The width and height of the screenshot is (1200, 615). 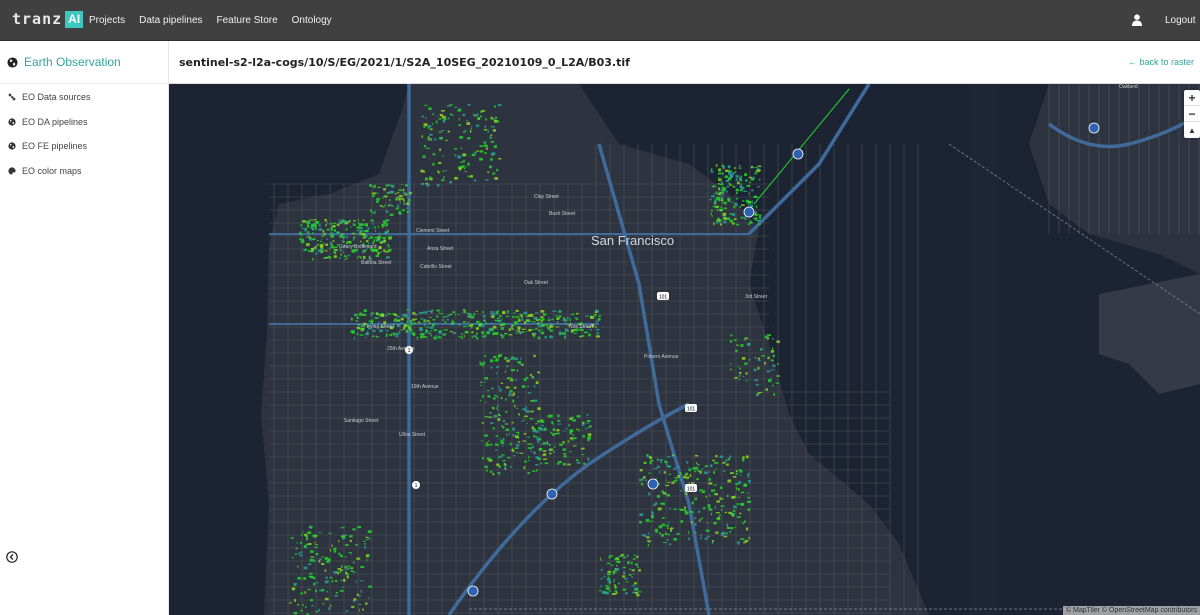 I want to click on globe-icon, so click(x=12, y=146).